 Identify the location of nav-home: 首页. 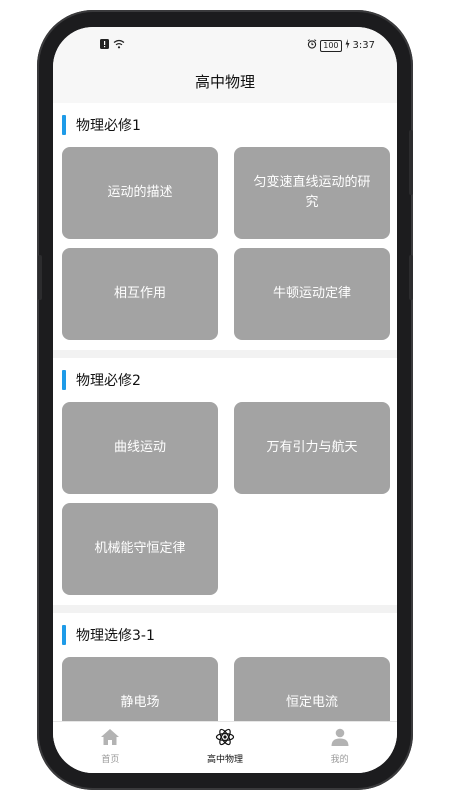
(110, 743).